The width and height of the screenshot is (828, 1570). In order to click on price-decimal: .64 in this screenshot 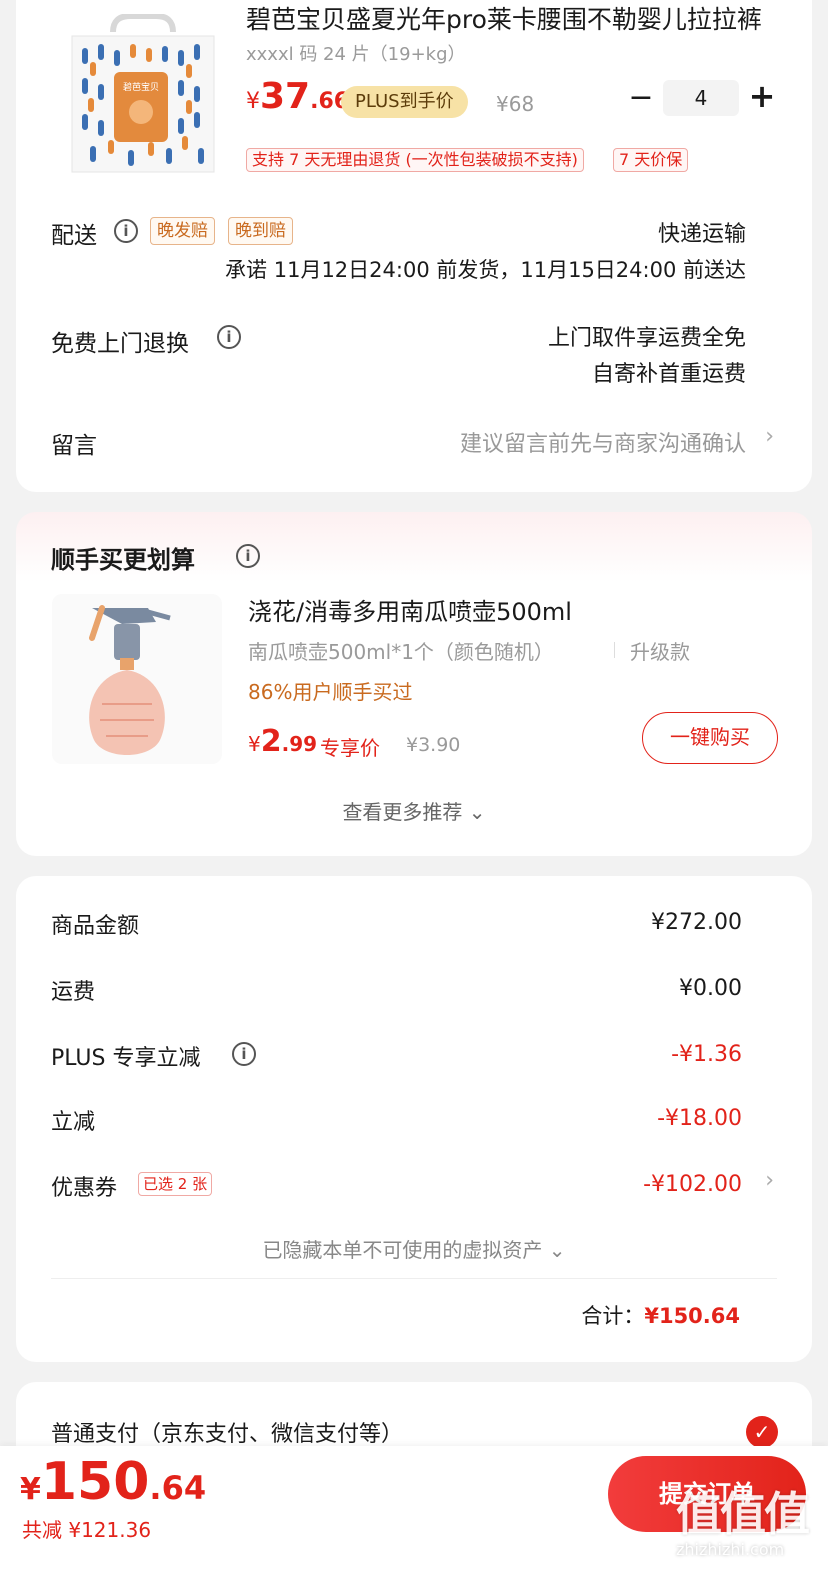, I will do `click(178, 1488)`.